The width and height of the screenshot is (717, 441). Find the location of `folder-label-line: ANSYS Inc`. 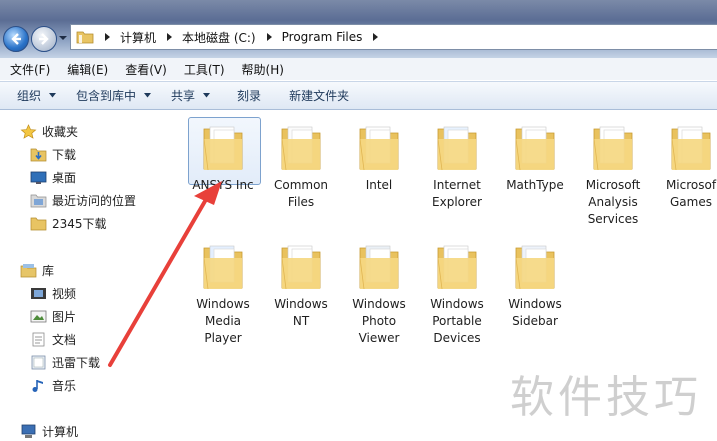

folder-label-line: ANSYS Inc is located at coordinates (223, 185).